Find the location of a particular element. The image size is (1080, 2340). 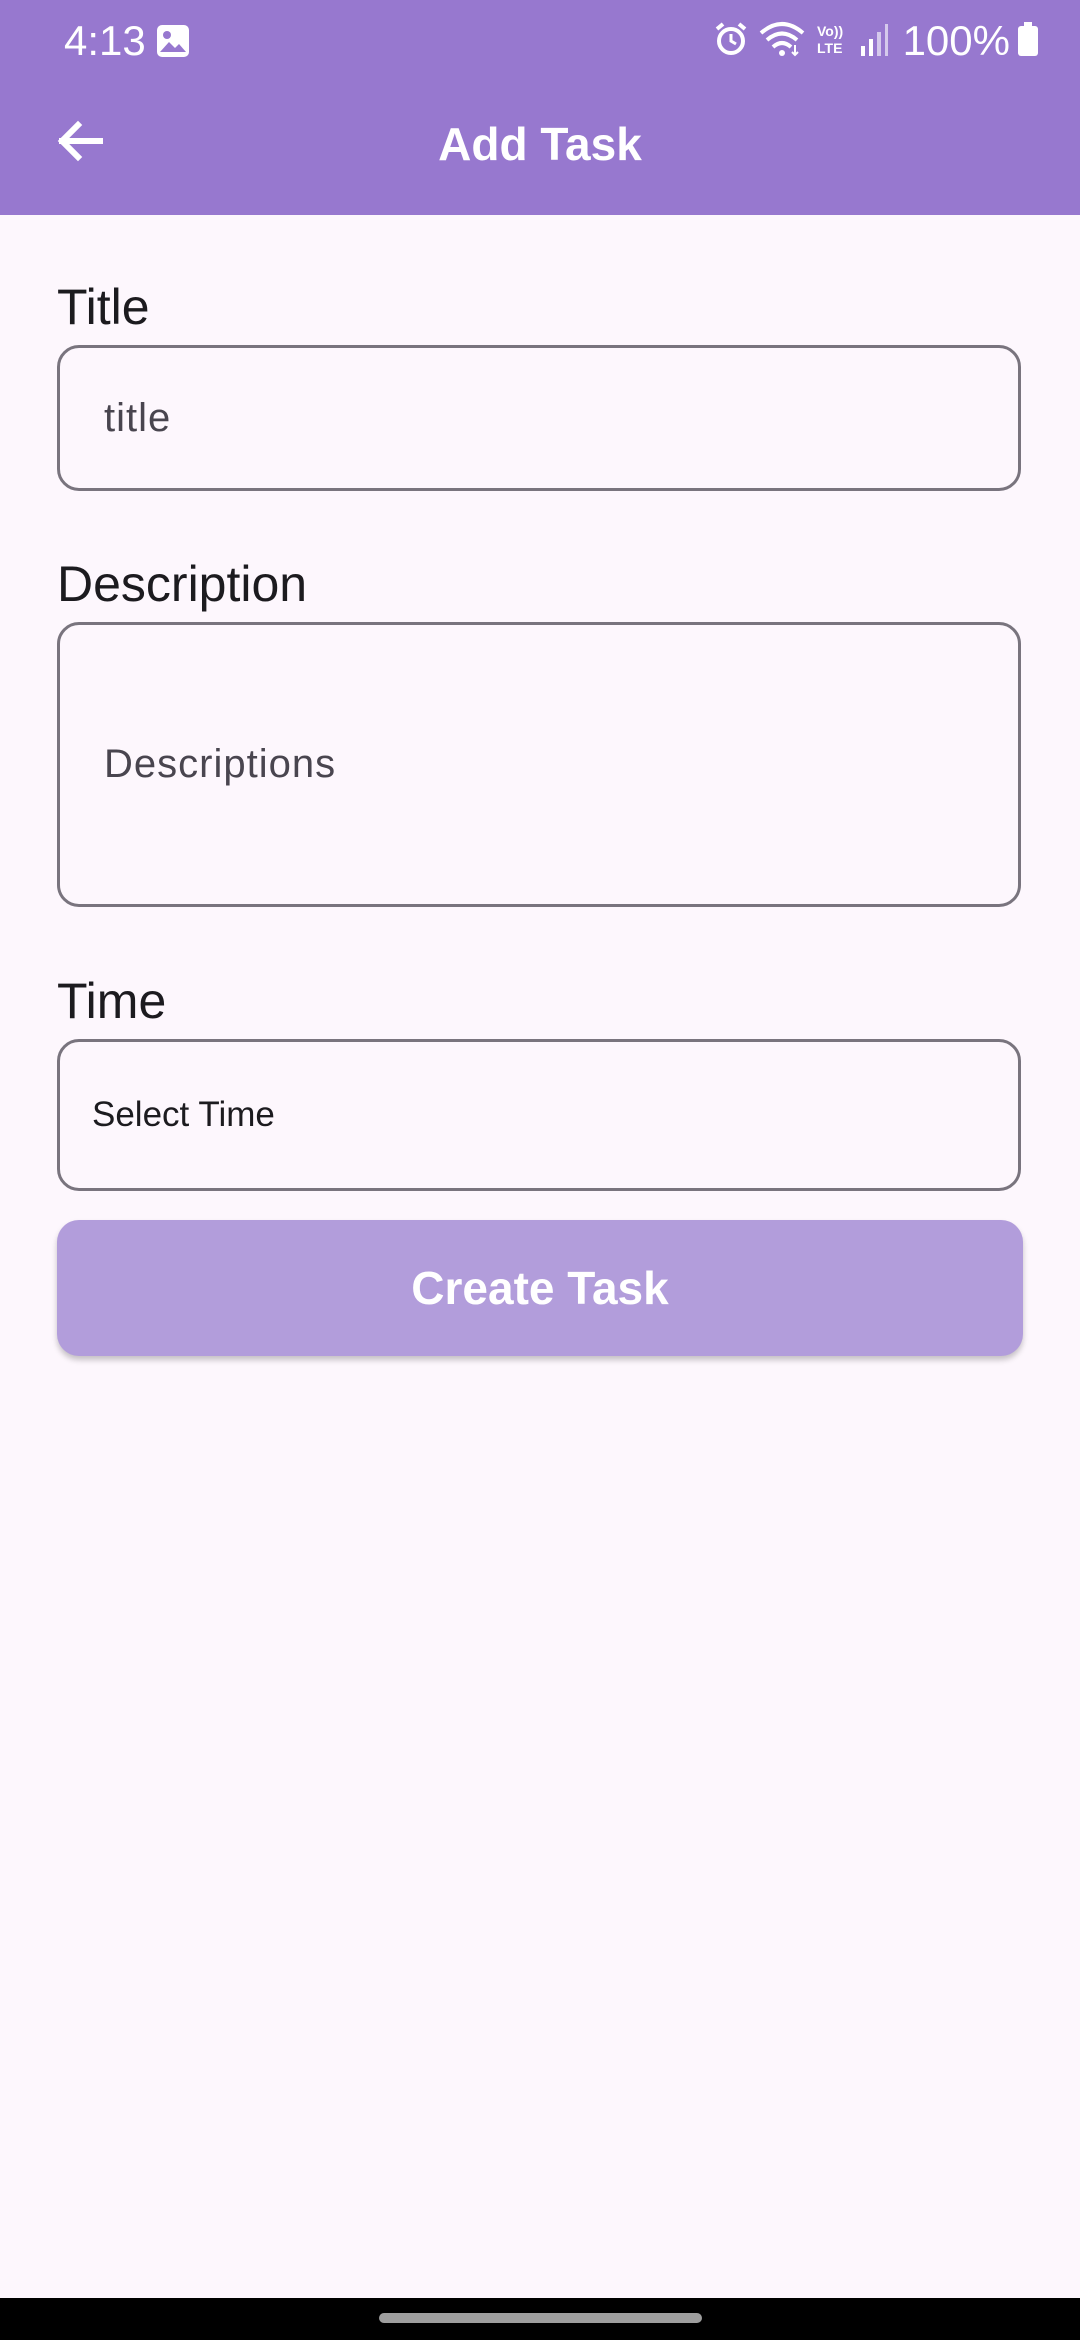

create-task-button: Create Task is located at coordinates (540, 1288).